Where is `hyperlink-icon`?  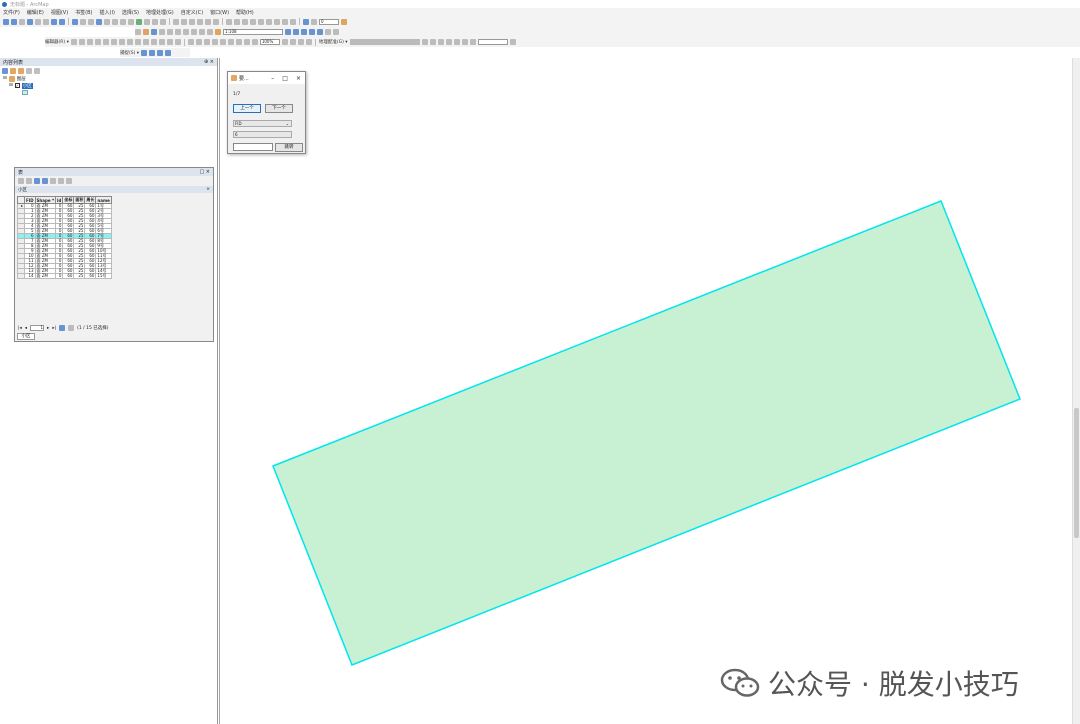 hyperlink-icon is located at coordinates (107, 21).